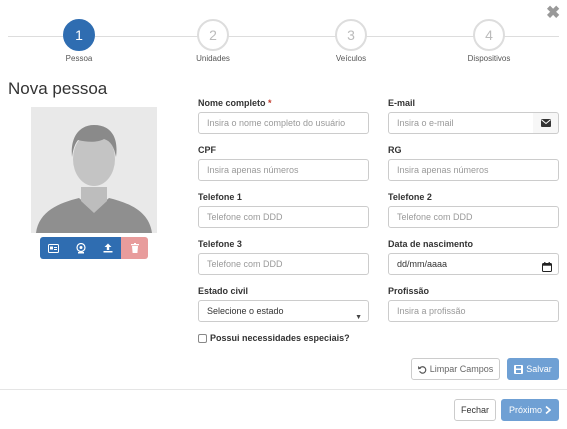 This screenshot has width=567, height=429. I want to click on step-label: Dispositivos, so click(489, 58).